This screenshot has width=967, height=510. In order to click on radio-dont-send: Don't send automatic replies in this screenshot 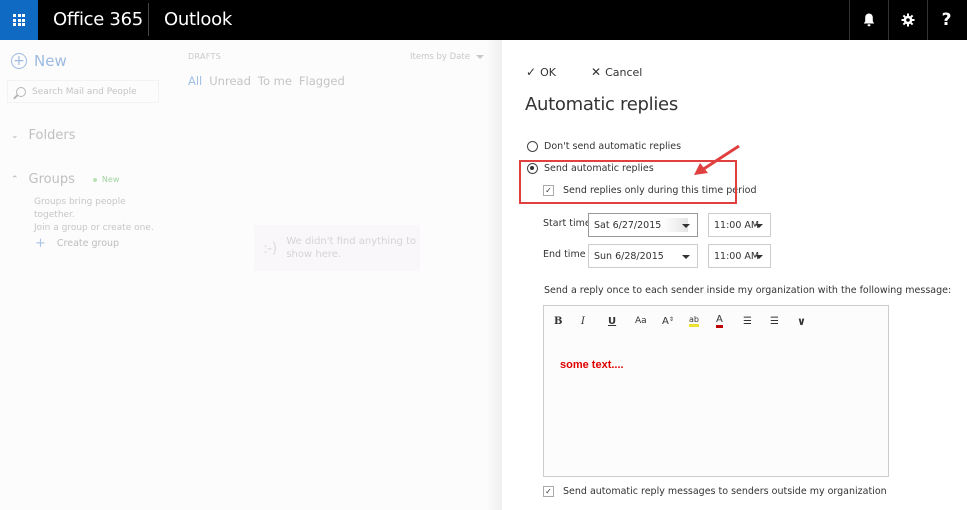, I will do `click(604, 146)`.